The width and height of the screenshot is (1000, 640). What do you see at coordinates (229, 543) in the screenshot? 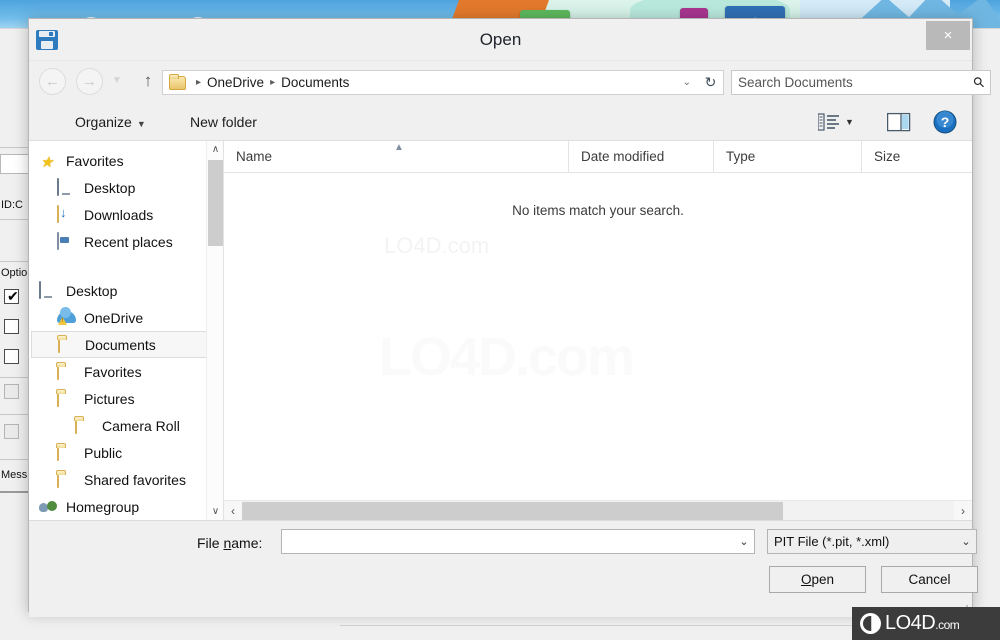
I see `file-name-label: File name:` at bounding box center [229, 543].